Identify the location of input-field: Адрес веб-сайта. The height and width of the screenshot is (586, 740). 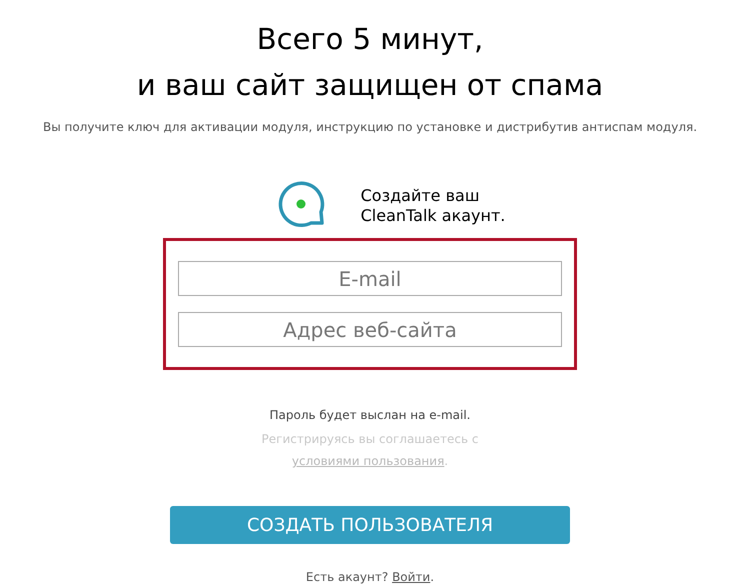
(370, 329).